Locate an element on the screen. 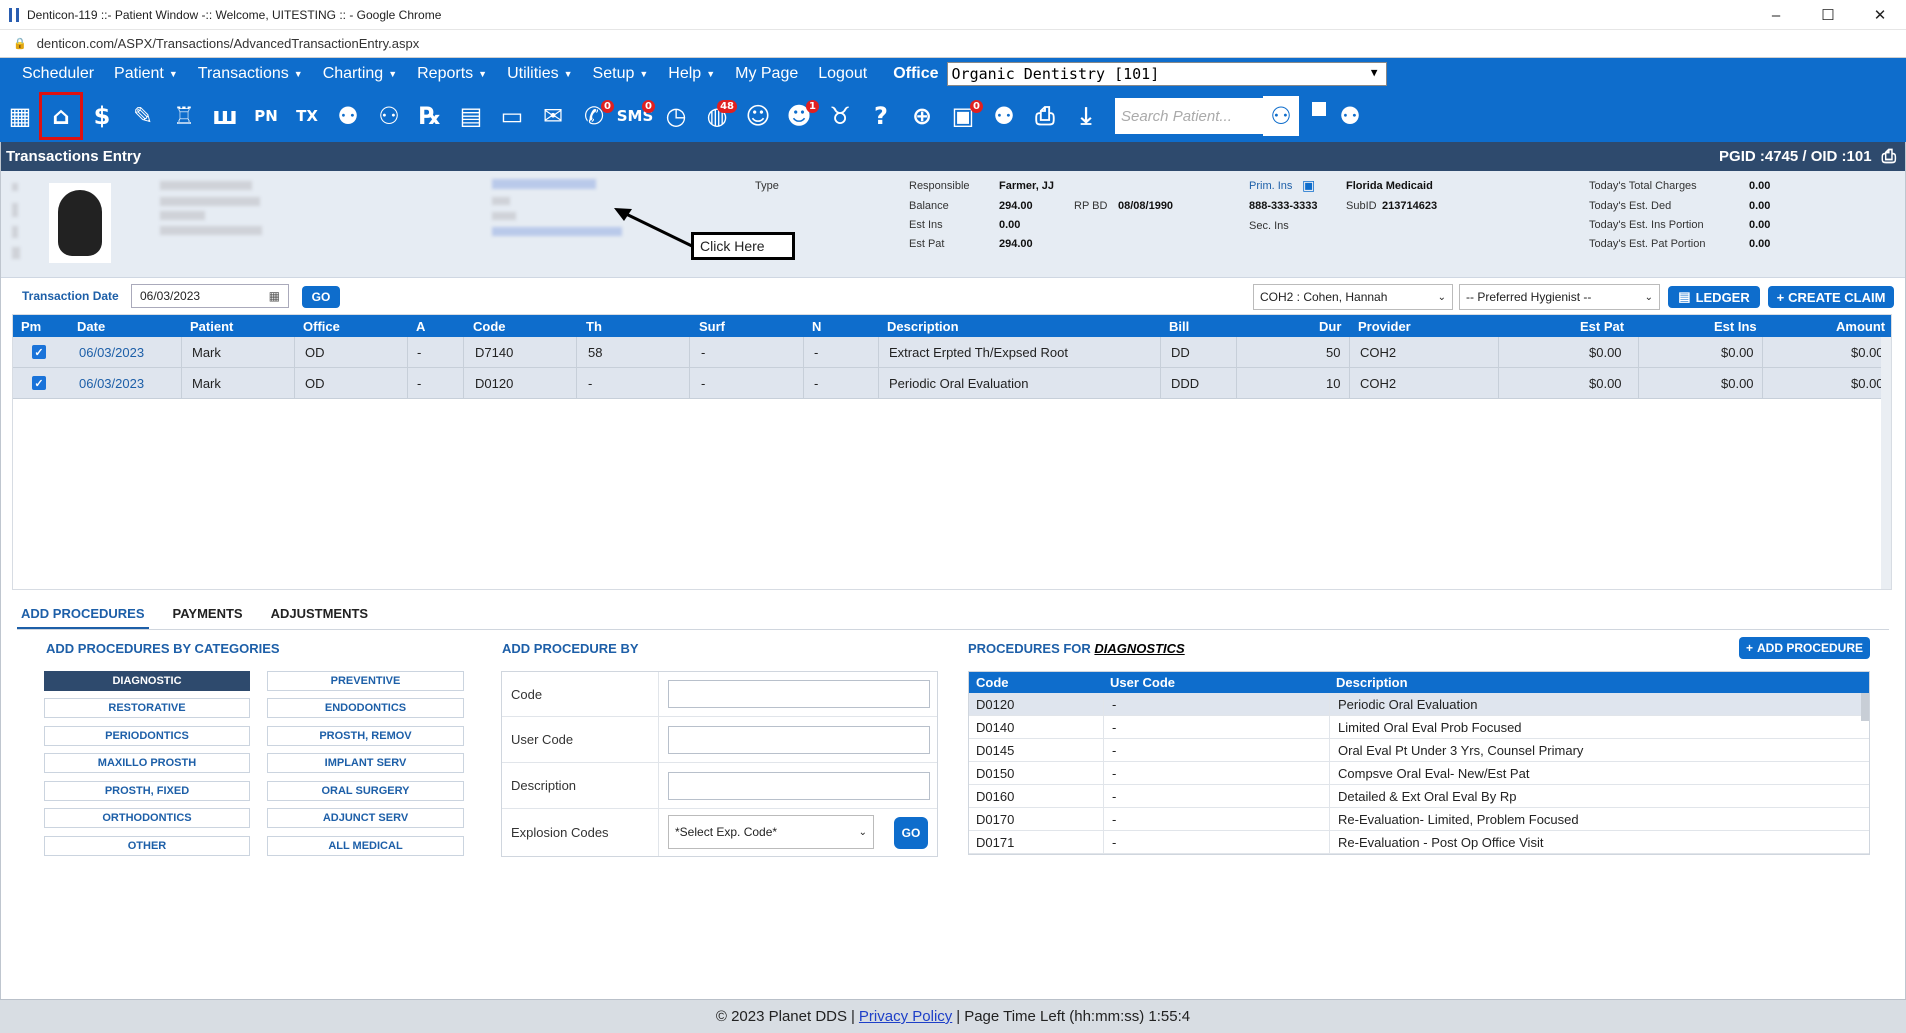  treatment-icon: TX is located at coordinates (307, 116).